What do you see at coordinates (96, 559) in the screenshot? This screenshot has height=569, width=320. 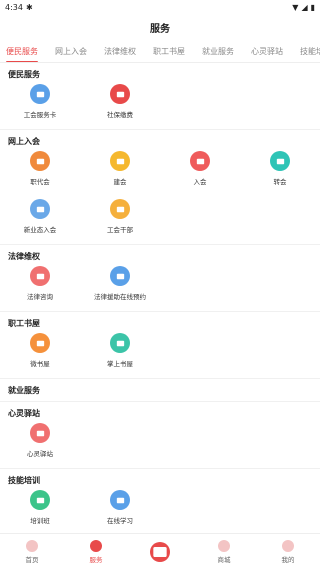 I see `nav-label: 服务` at bounding box center [96, 559].